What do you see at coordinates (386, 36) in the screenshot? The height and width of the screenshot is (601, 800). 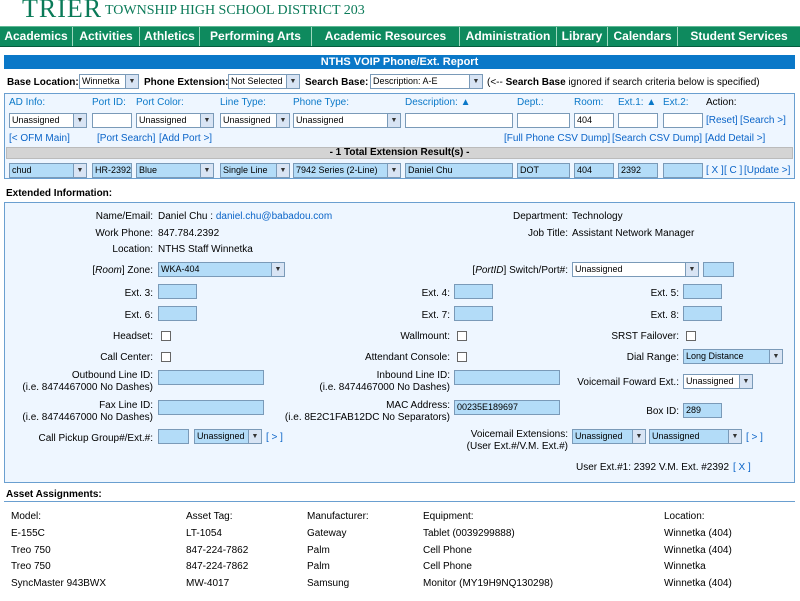 I see `nav-academic-resources: Academic Resources` at bounding box center [386, 36].